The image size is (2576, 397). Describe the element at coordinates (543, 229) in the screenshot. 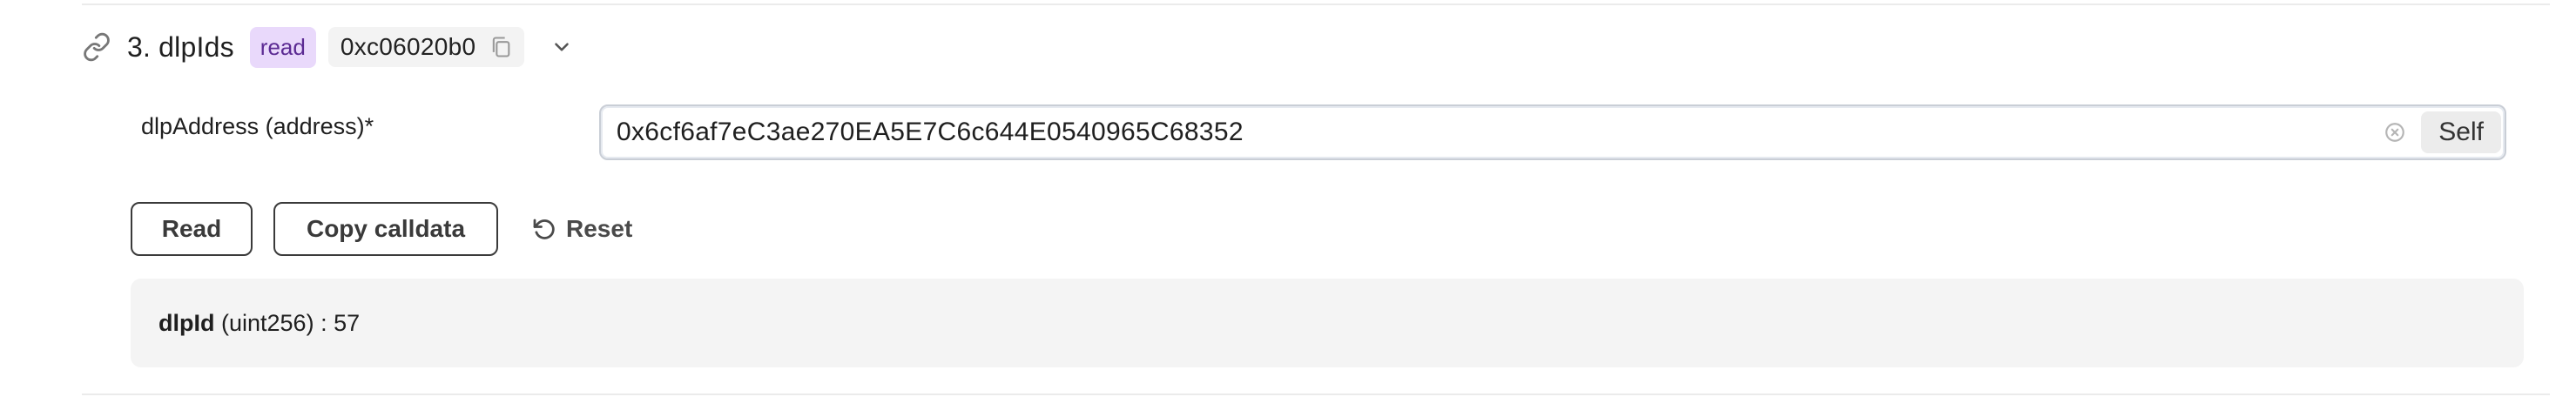

I see `reset-icon` at that location.